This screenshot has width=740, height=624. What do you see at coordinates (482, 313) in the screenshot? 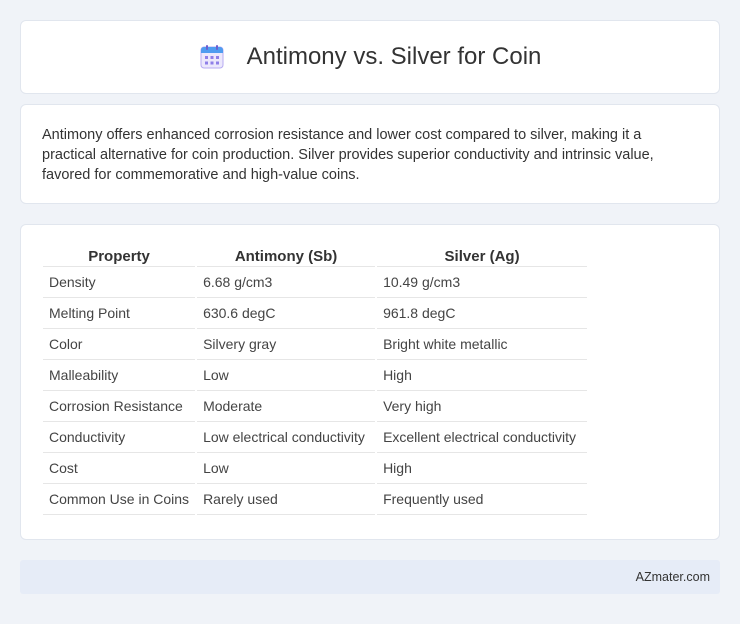
I see `cell-silver: 961.8 degC` at bounding box center [482, 313].